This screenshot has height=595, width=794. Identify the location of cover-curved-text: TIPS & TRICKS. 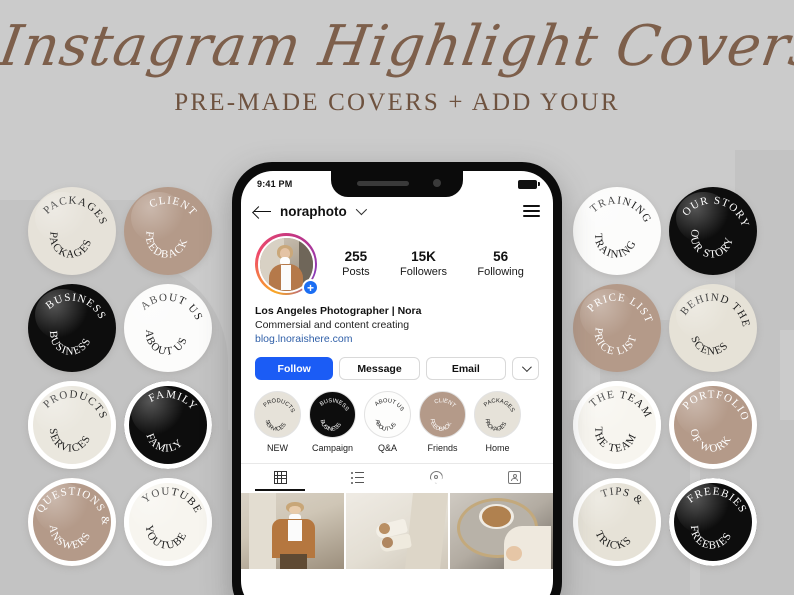
(619, 518).